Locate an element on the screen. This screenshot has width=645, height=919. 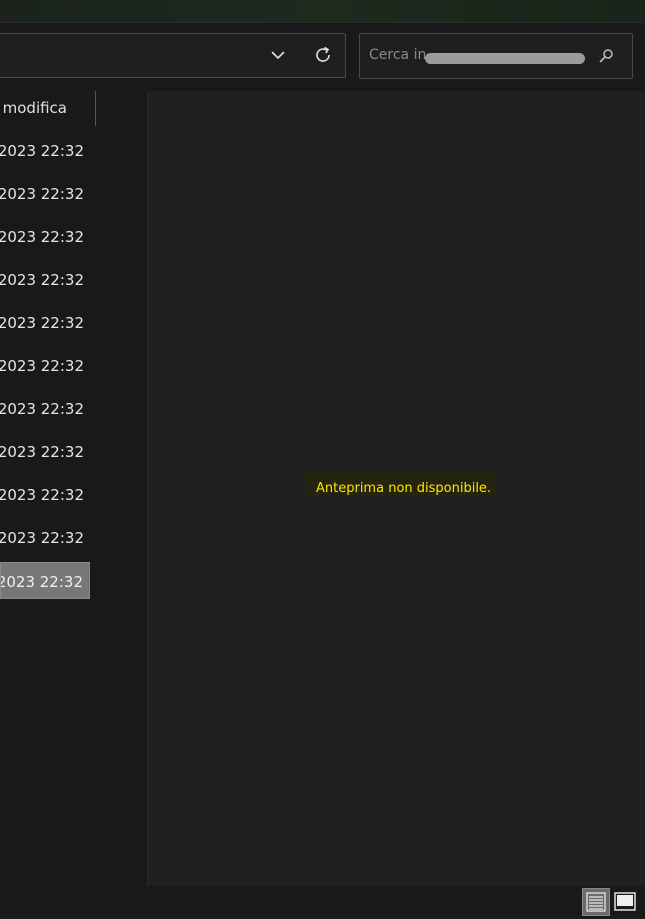
preview-pane-button is located at coordinates (625, 902).